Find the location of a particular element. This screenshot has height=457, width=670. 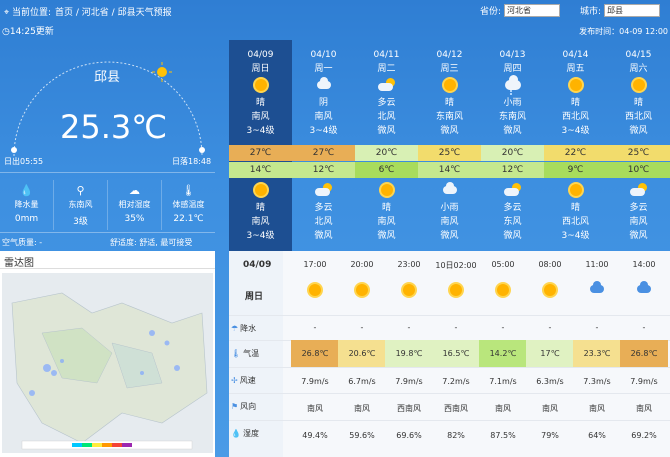

day-date: 04/15 is located at coordinates (638, 55).